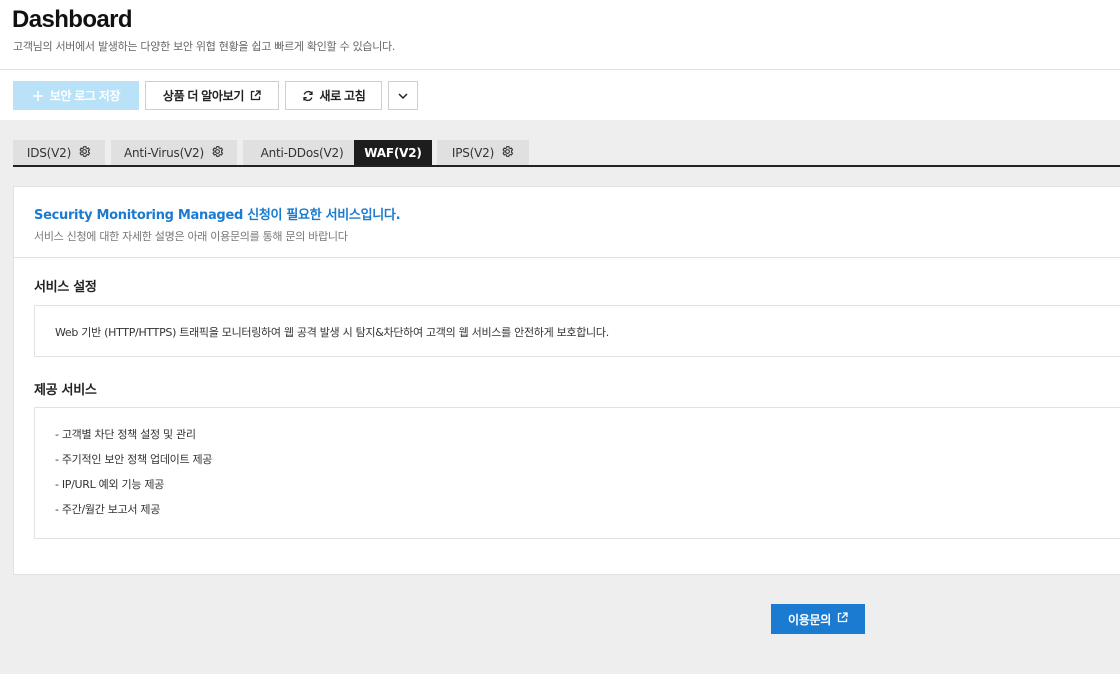  I want to click on provided-services-title: 제공 서비스, so click(65, 390).